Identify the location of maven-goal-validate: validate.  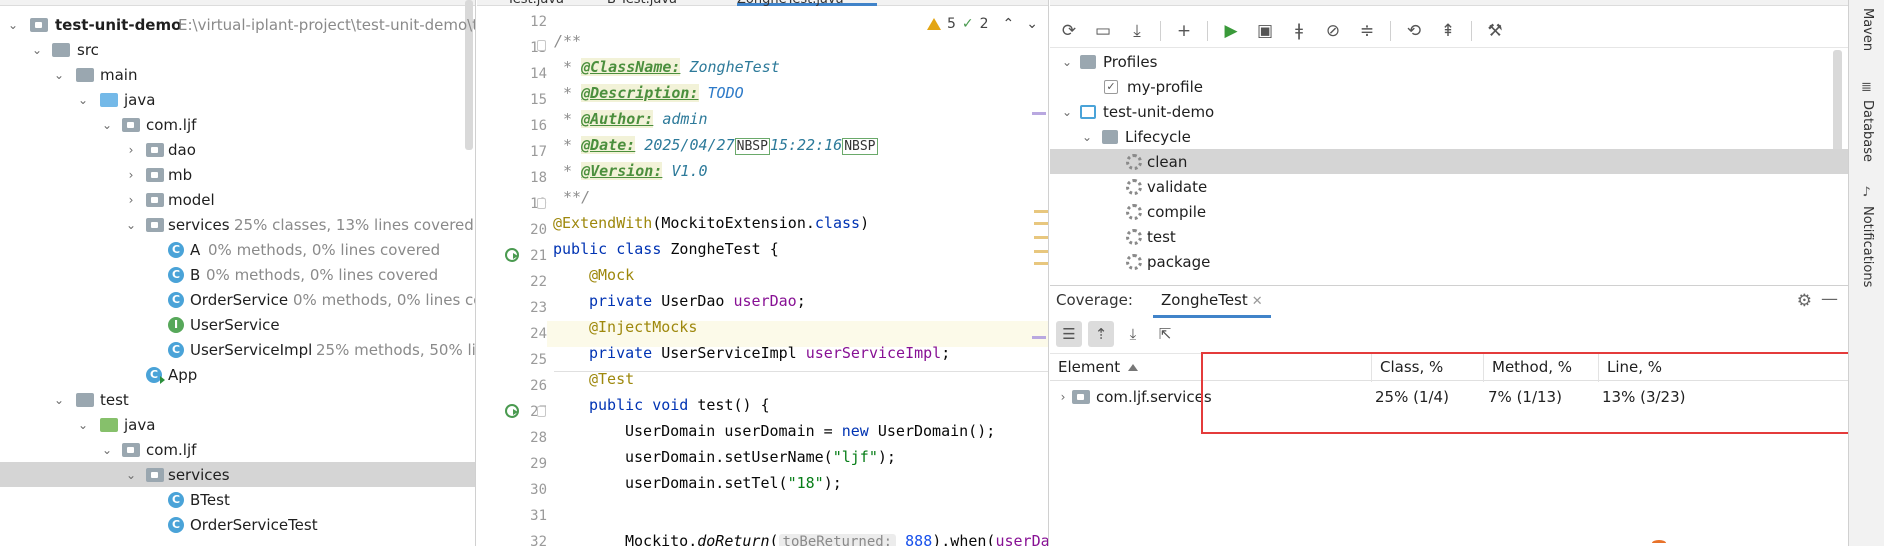
(1449, 186).